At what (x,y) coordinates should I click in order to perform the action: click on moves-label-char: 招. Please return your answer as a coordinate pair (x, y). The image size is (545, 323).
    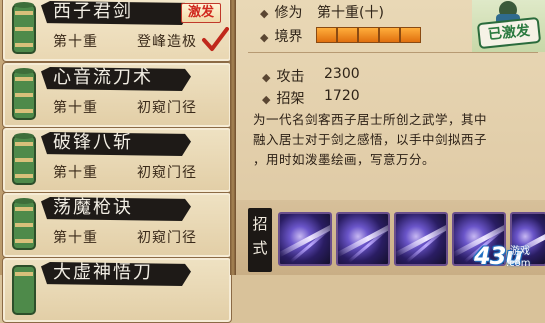
    Looking at the image, I should click on (260, 224).